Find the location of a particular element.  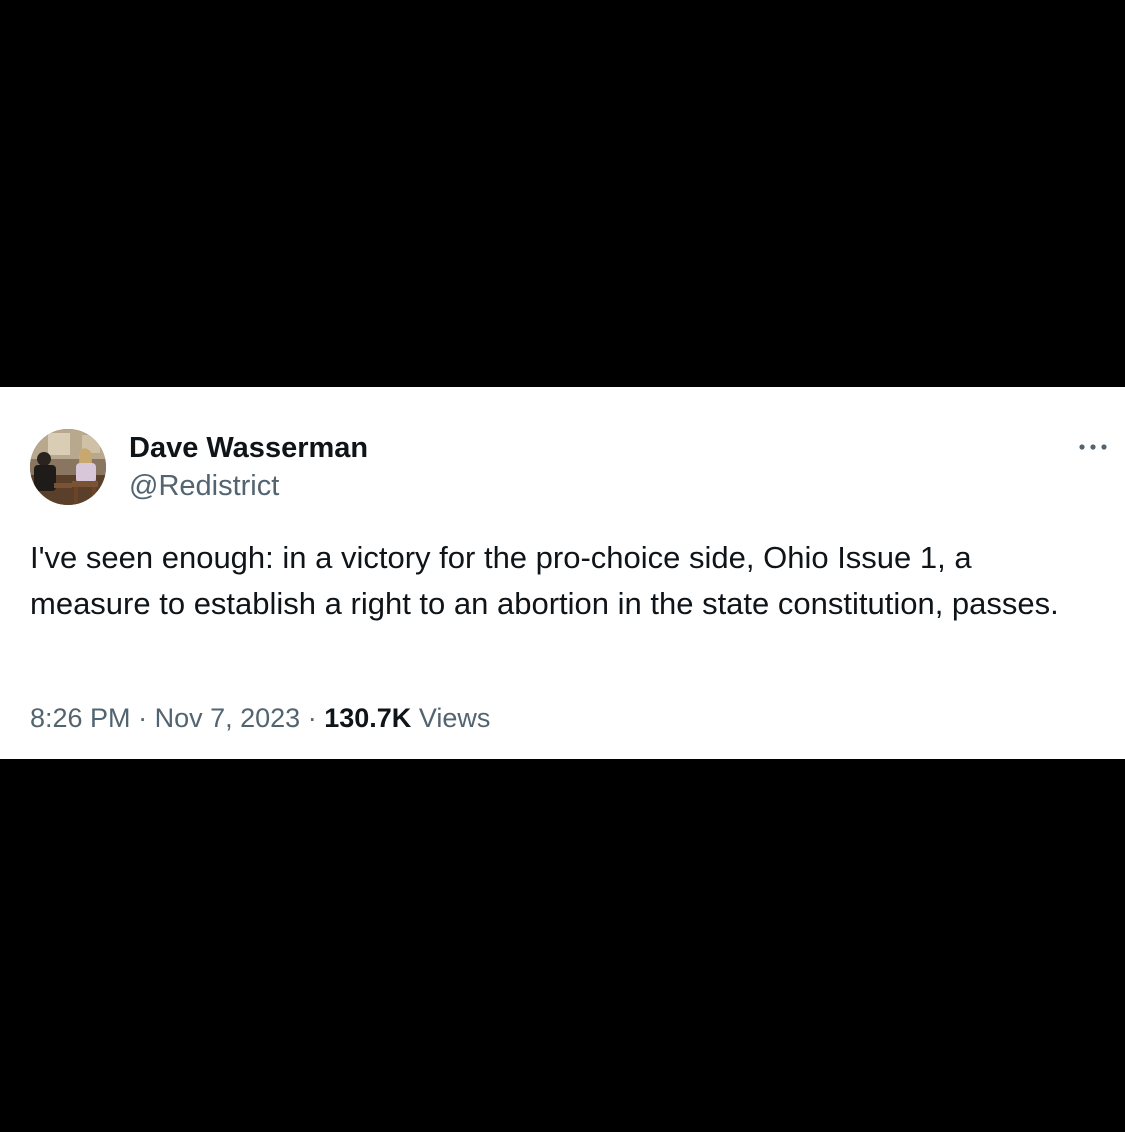

tweet-date: Nov 7, 2023 is located at coordinates (228, 718).